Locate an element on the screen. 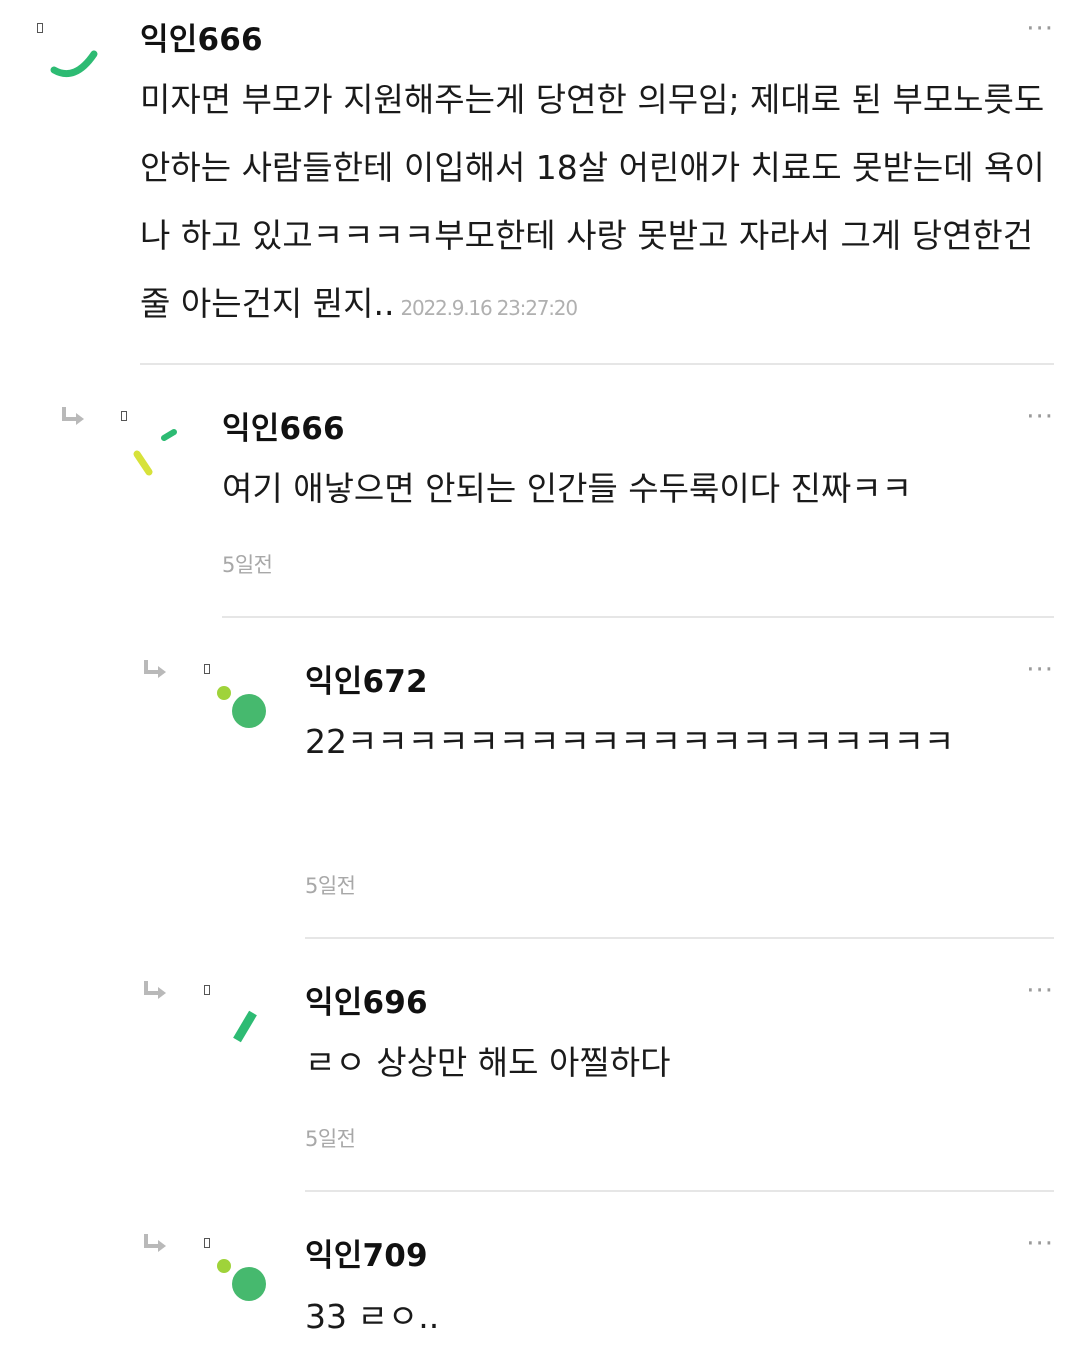 Image resolution: width=1080 pixels, height=1364 pixels. author-name: 익인709 is located at coordinates (366, 1252).